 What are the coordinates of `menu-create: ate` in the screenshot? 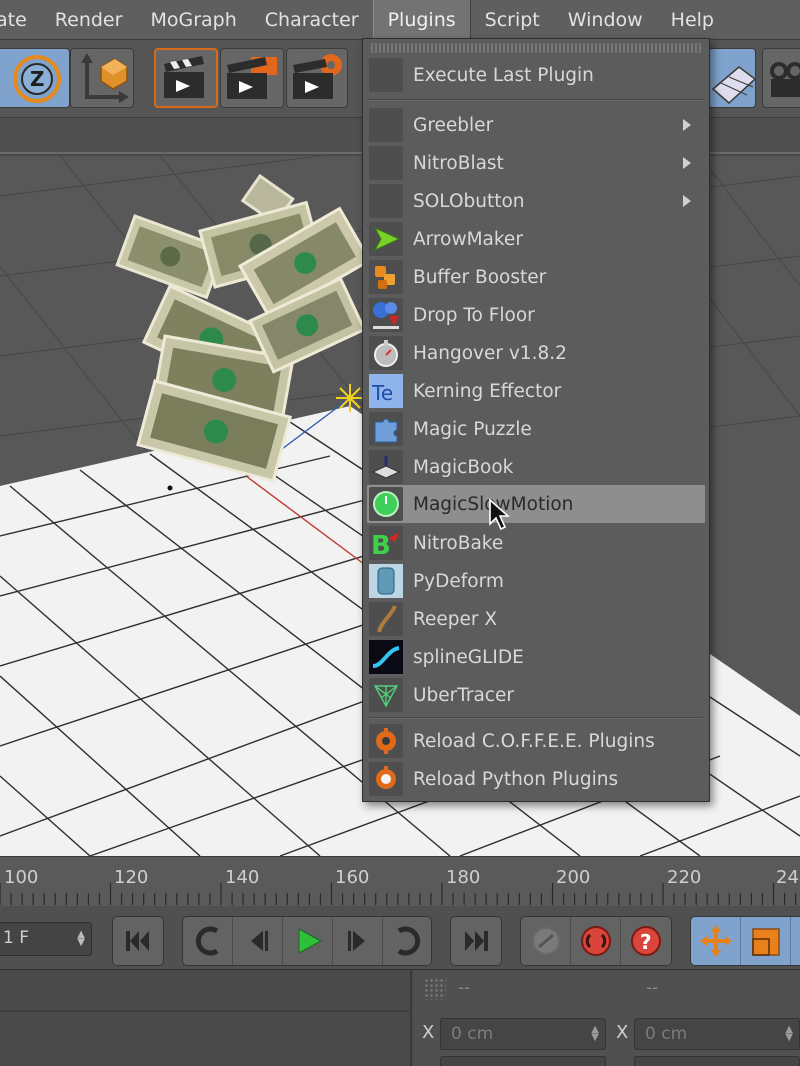 It's located at (20, 20).